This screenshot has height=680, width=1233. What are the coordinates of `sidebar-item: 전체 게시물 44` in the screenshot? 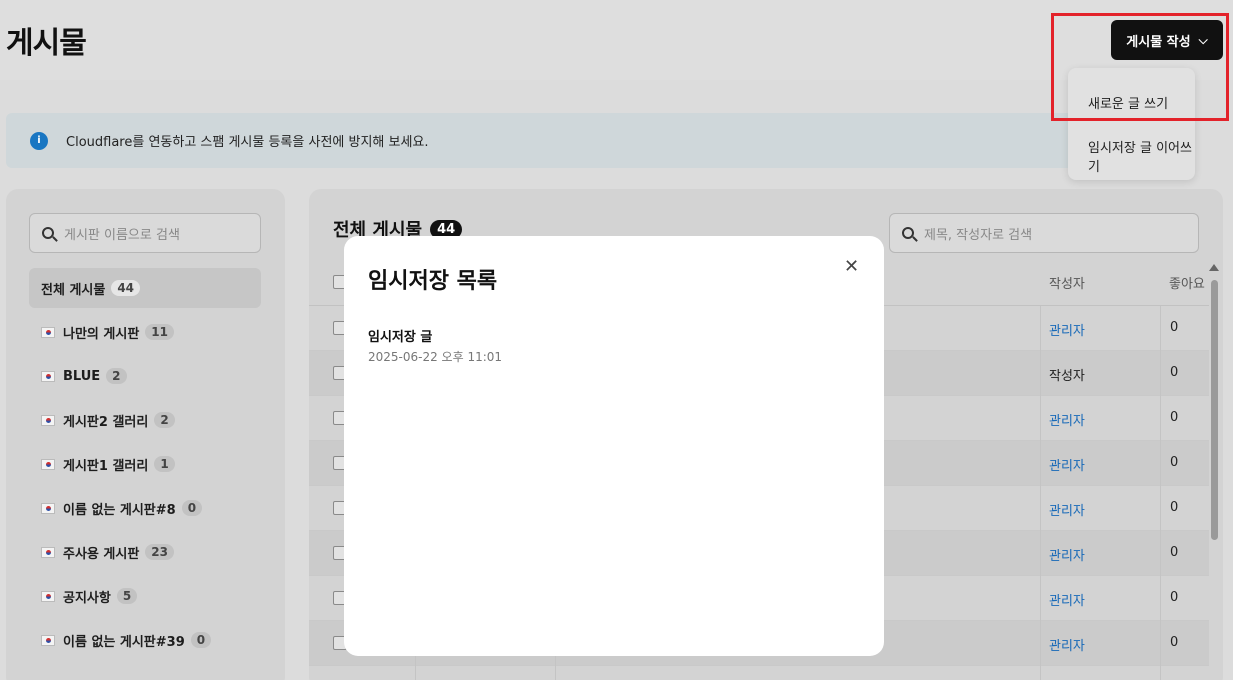 It's located at (145, 288).